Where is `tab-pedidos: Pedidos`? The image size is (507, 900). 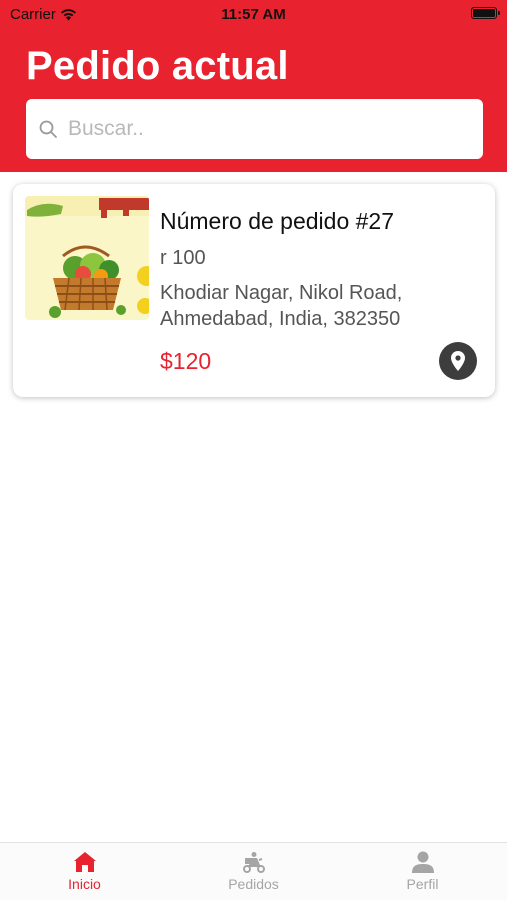 tab-pedidos: Pedidos is located at coordinates (253, 871).